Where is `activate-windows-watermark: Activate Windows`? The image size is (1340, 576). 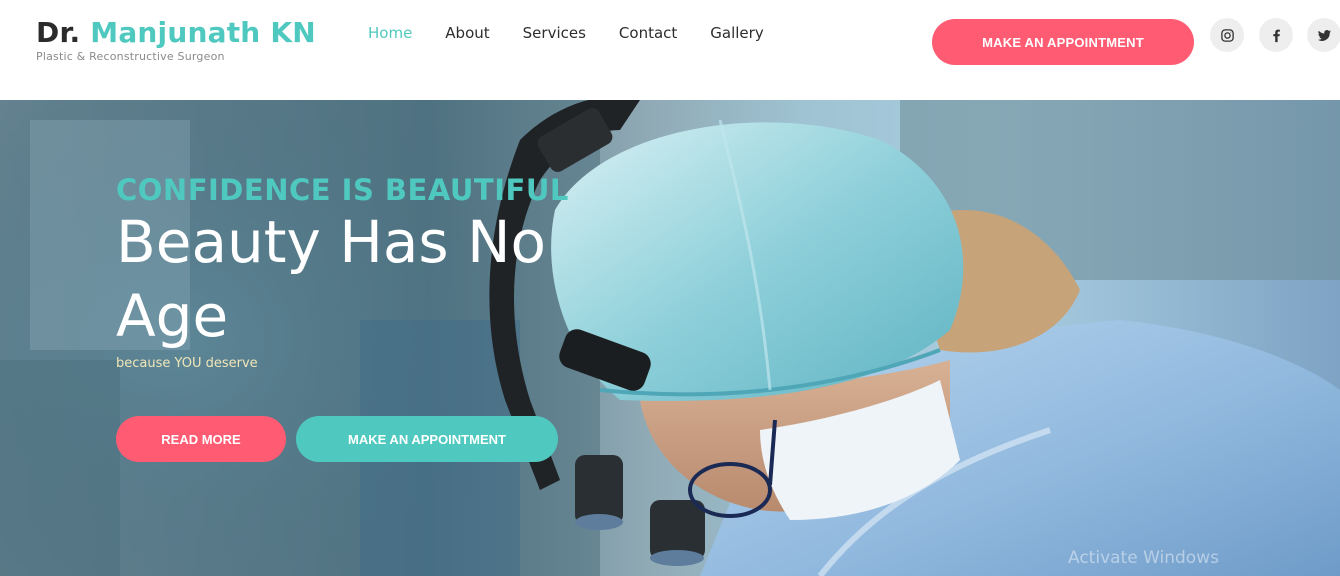
activate-windows-watermark: Activate Windows is located at coordinates (1143, 558).